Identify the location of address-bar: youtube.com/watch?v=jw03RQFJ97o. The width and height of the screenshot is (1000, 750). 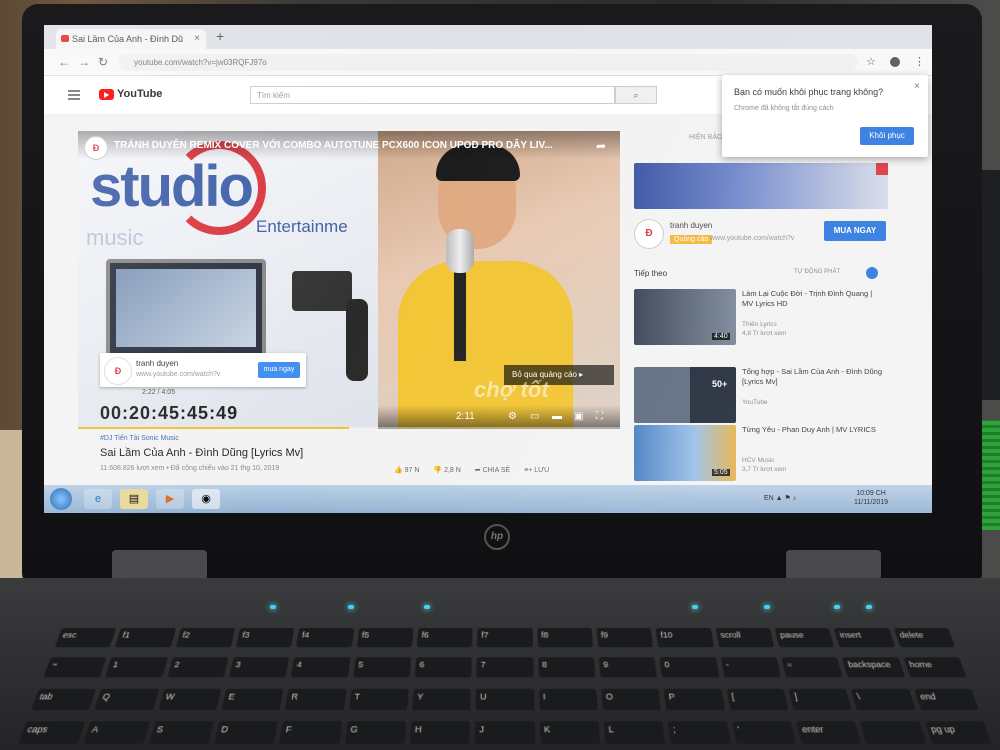
(488, 62).